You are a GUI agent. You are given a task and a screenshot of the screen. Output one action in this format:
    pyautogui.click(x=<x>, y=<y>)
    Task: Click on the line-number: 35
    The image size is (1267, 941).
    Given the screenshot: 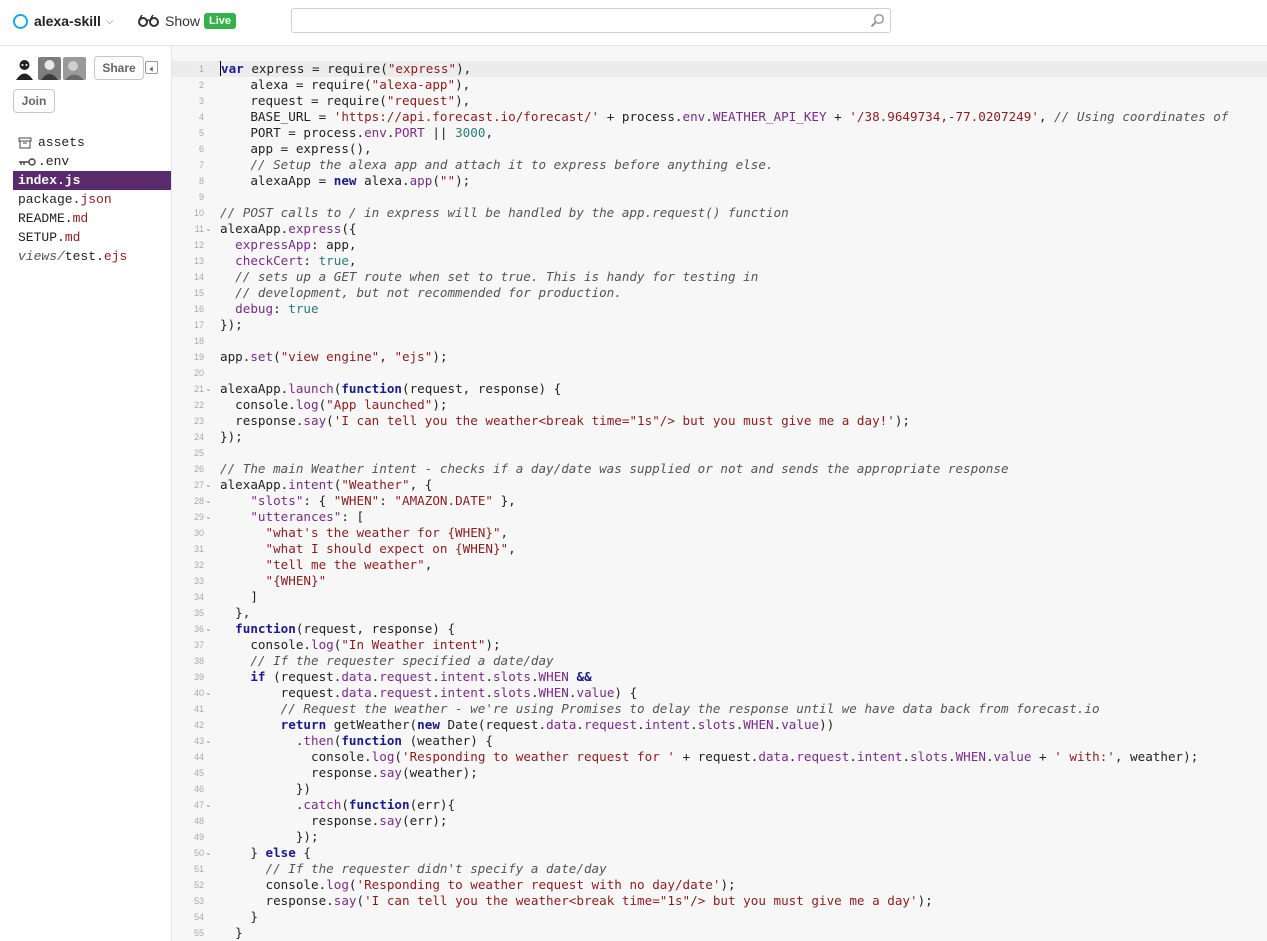 What is the action you would take?
    pyautogui.click(x=198, y=613)
    